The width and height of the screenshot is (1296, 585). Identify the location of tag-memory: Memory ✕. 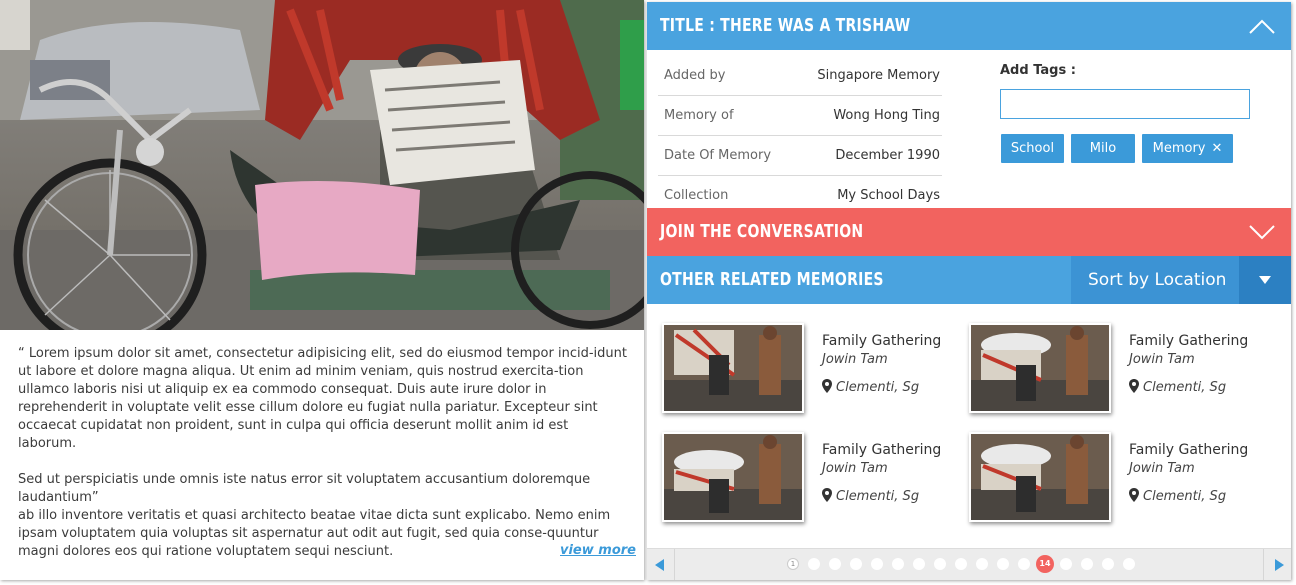
(1187, 148).